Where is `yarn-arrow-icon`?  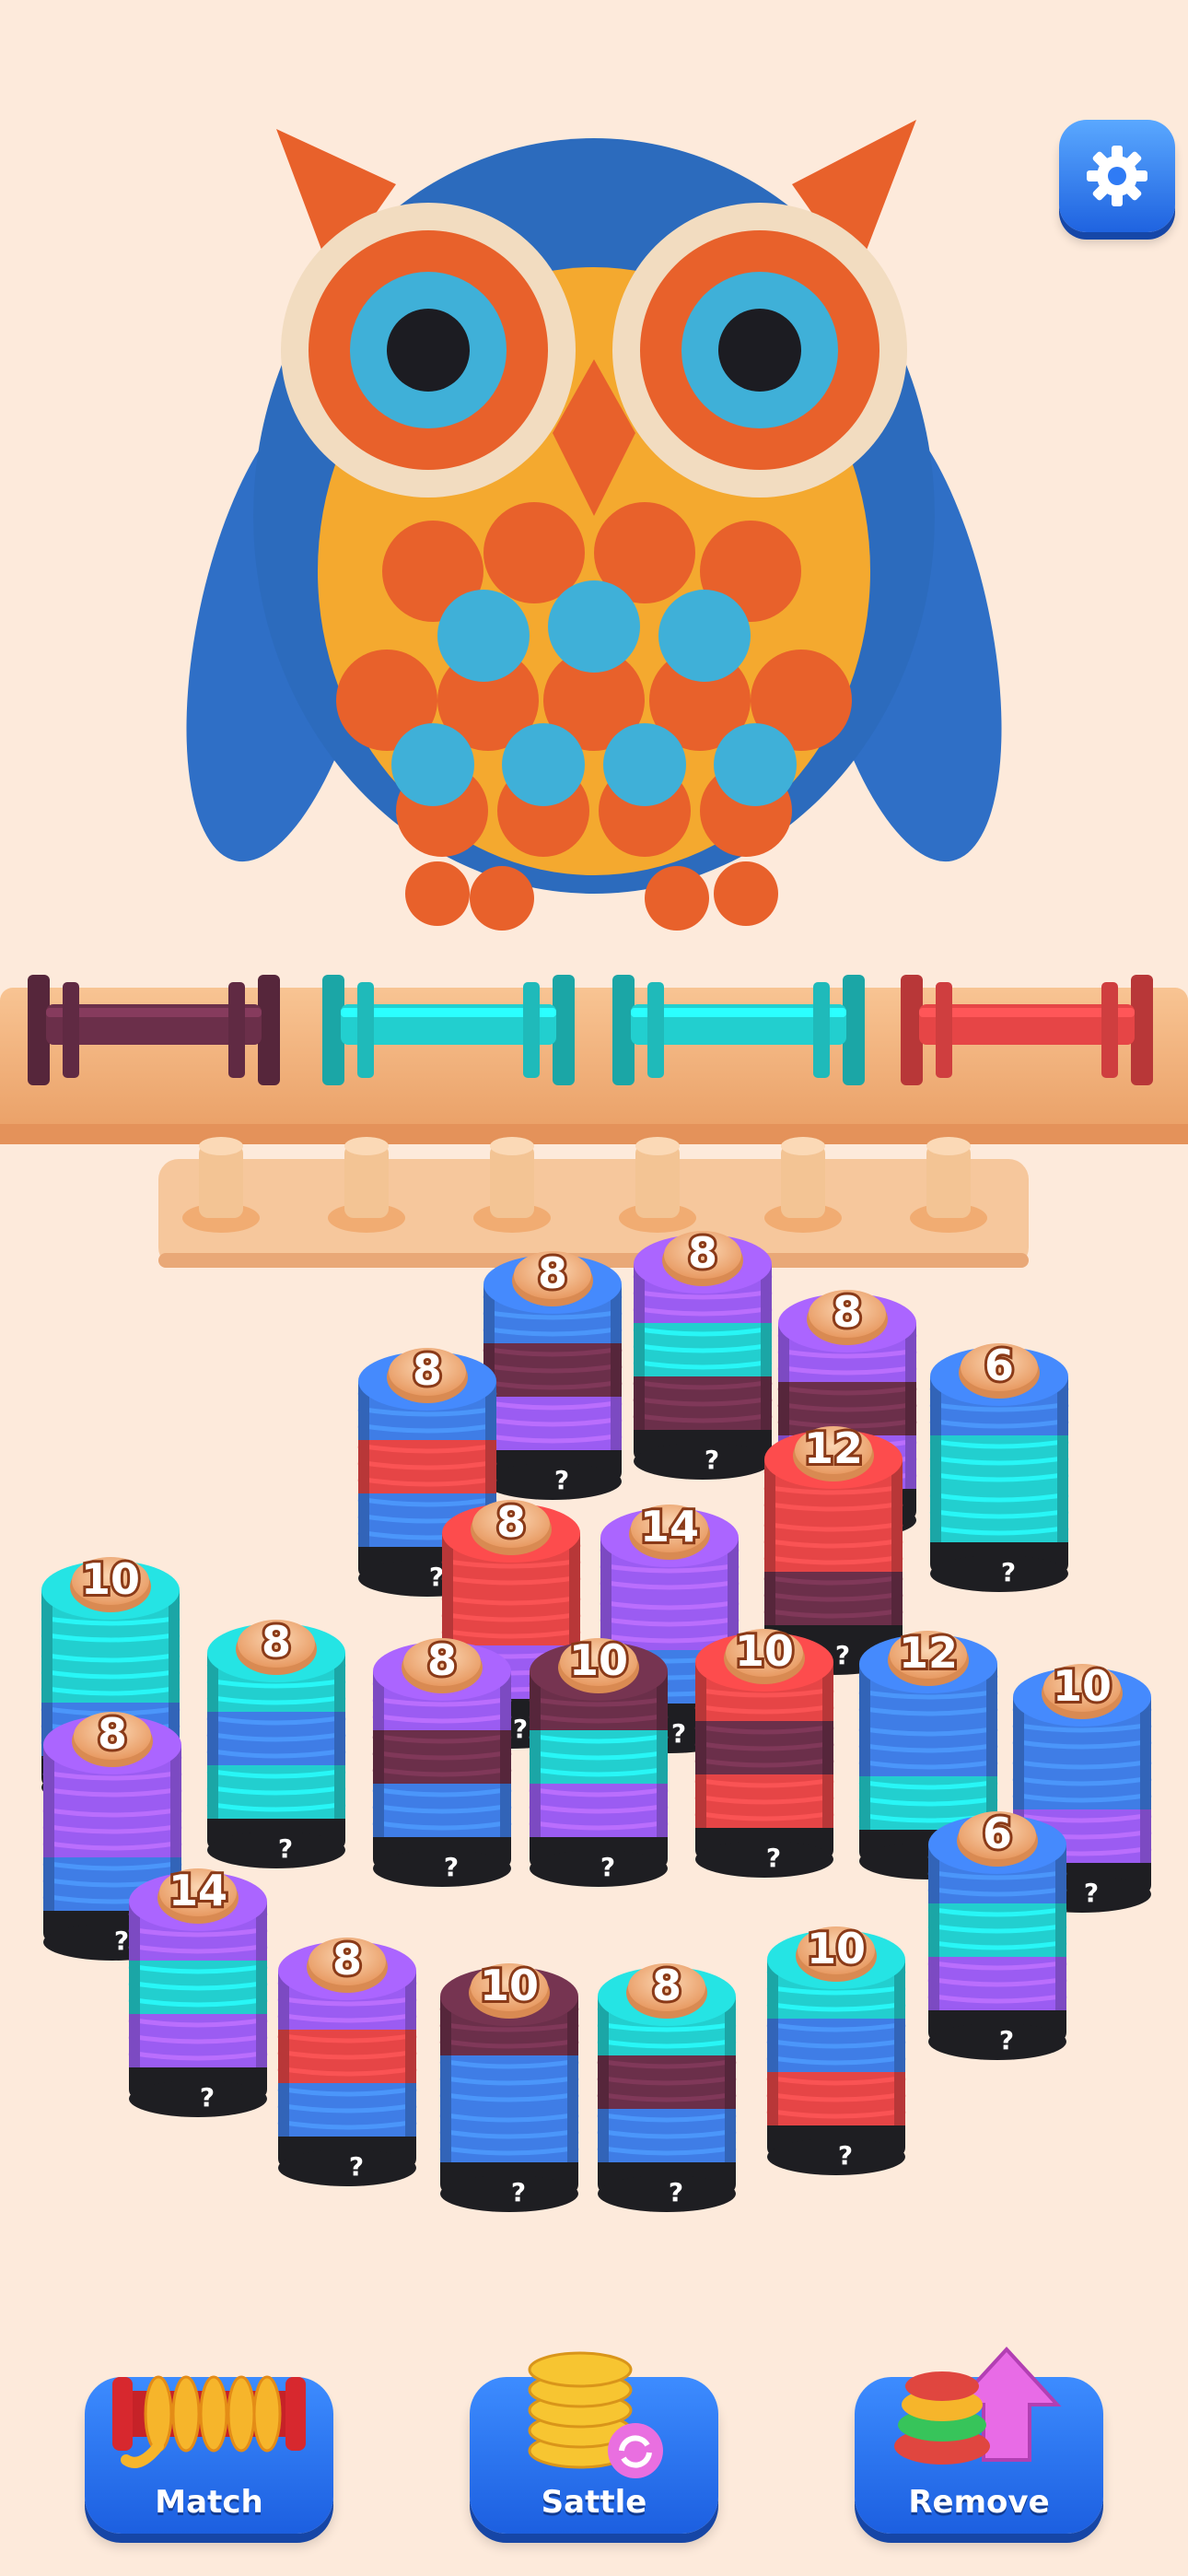
yarn-arrow-icon is located at coordinates (978, 2406).